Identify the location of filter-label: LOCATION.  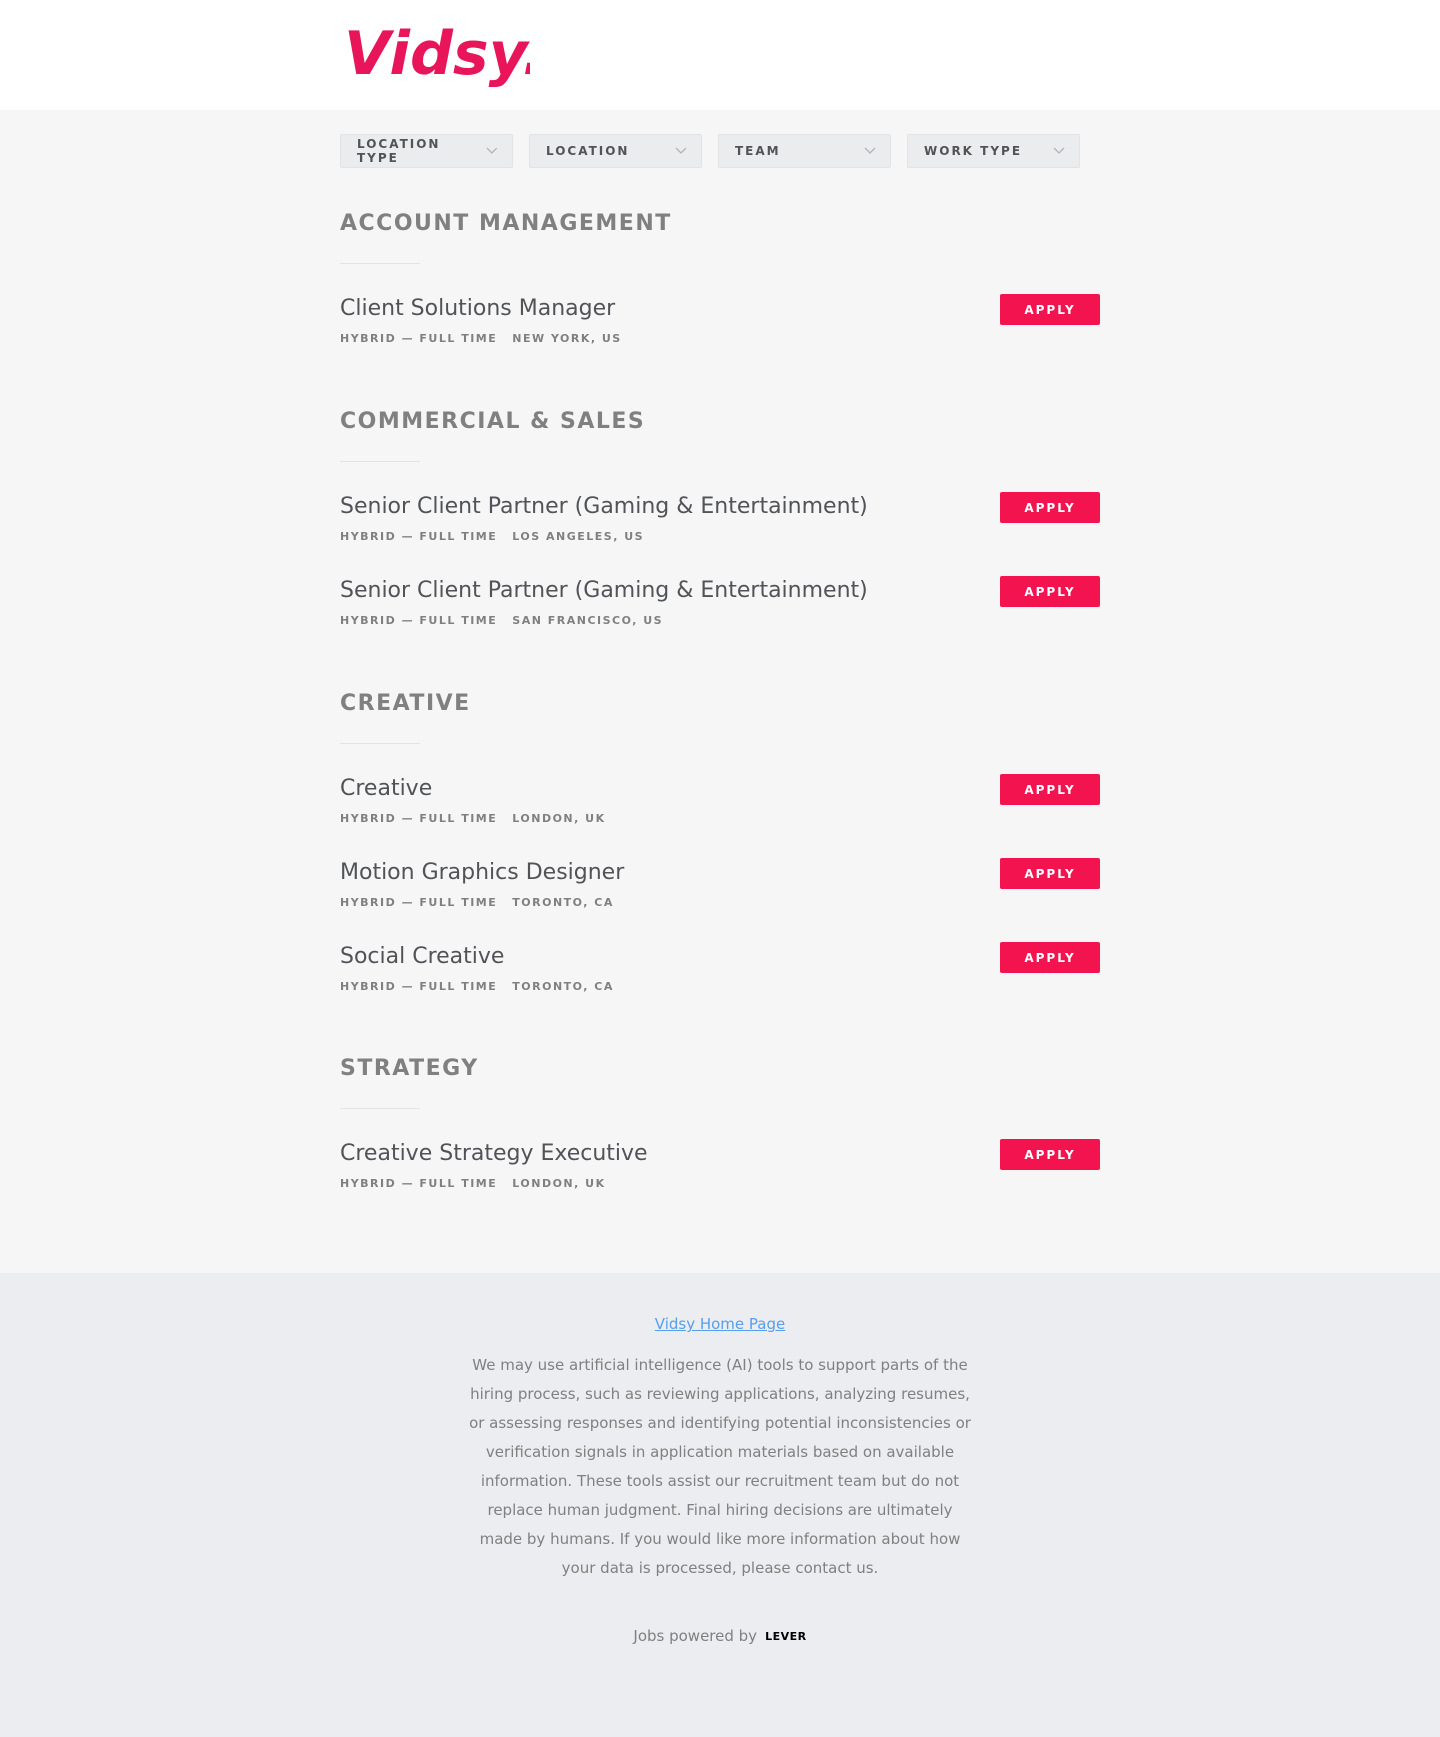
(588, 151).